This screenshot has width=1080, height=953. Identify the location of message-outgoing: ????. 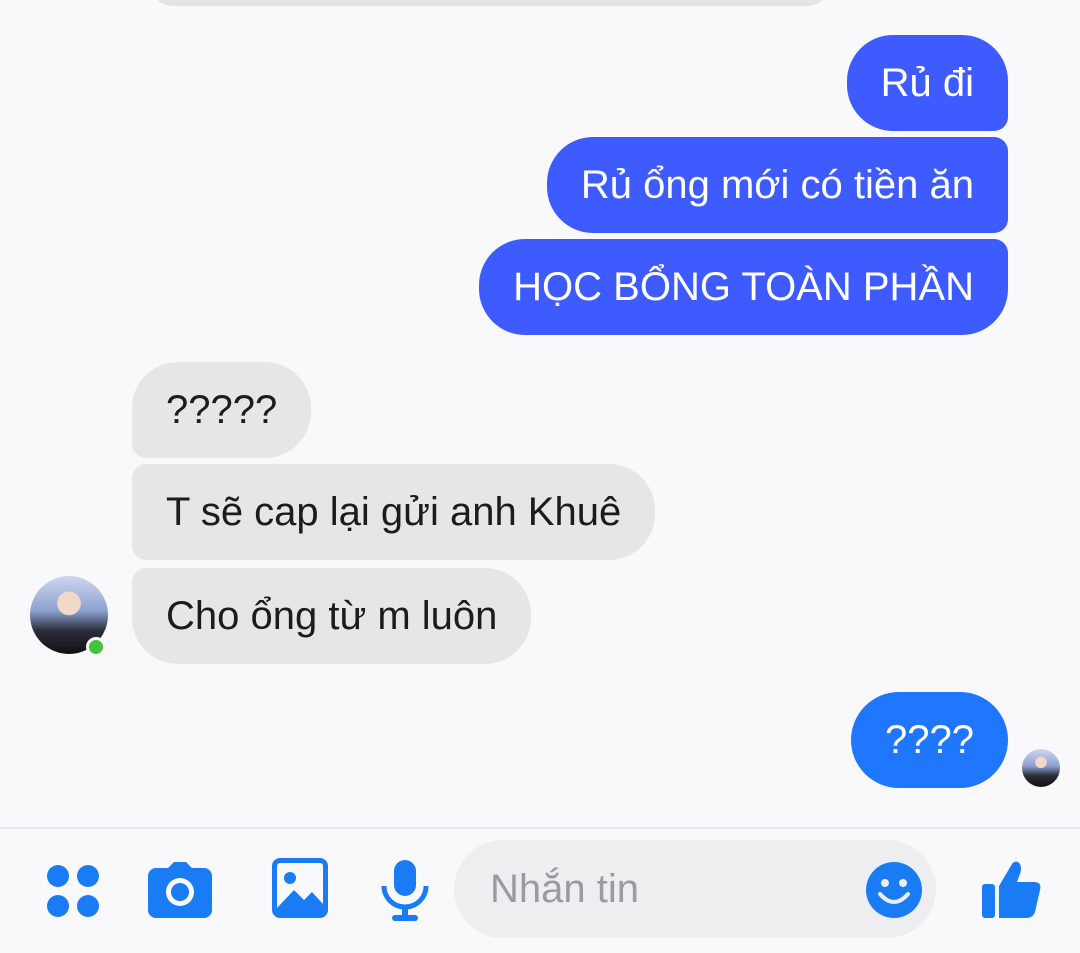
(929, 740).